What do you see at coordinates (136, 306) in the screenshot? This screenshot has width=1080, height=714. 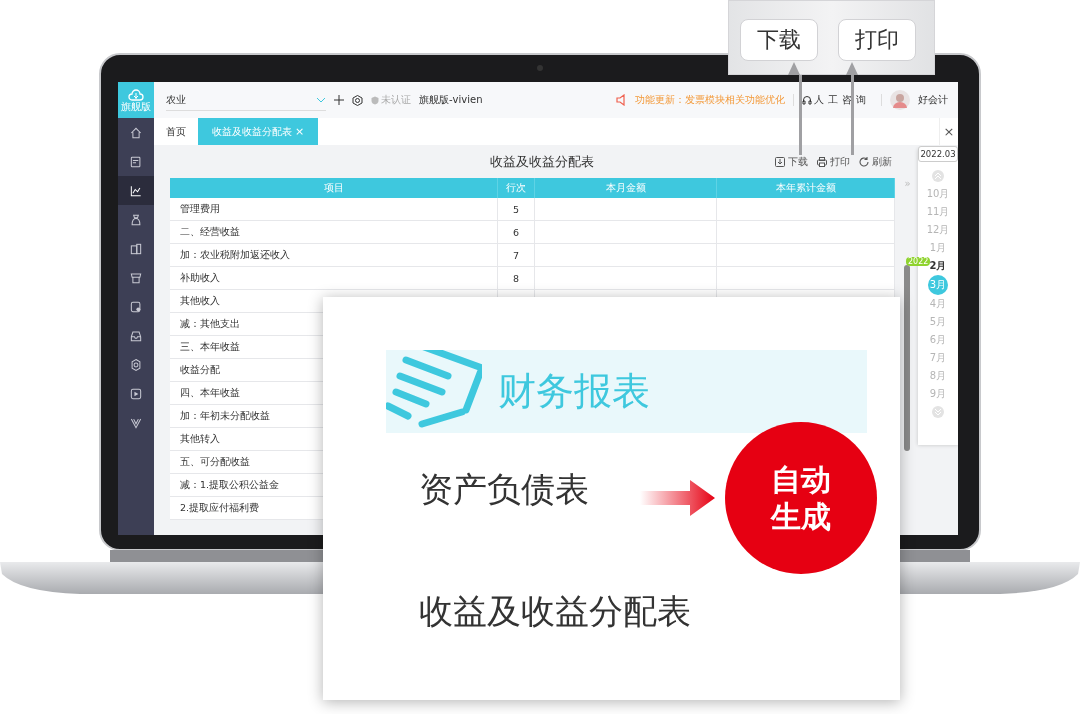 I see `invoice-icon` at bounding box center [136, 306].